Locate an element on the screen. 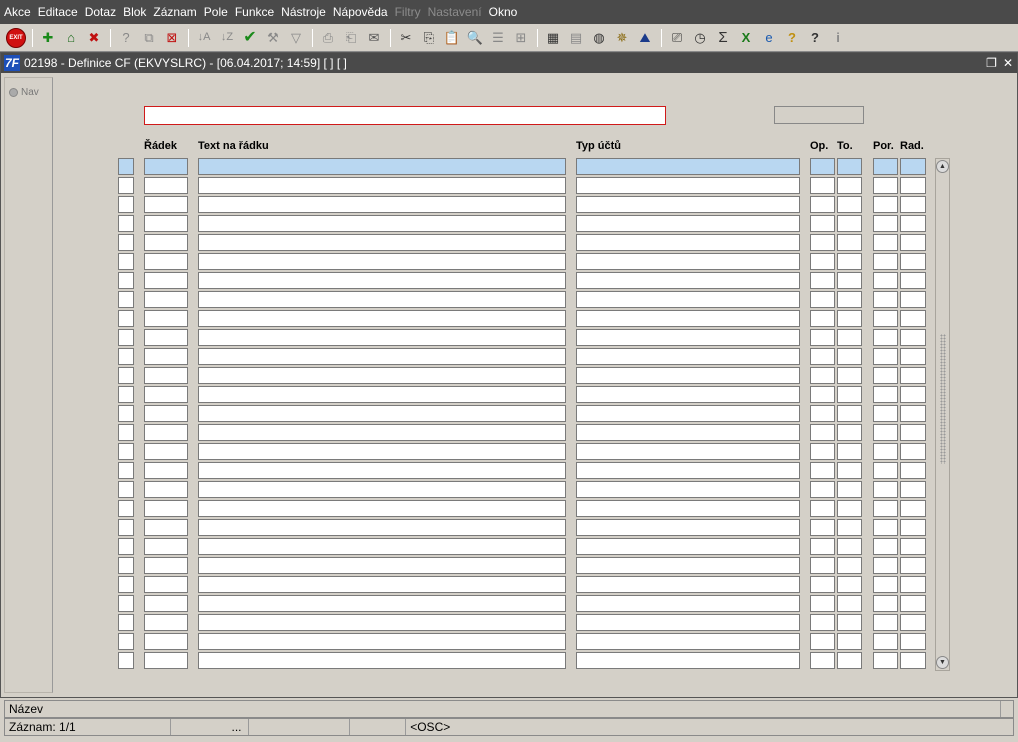 This screenshot has width=1018, height=742. tree-button: ⊞ is located at coordinates (521, 38).